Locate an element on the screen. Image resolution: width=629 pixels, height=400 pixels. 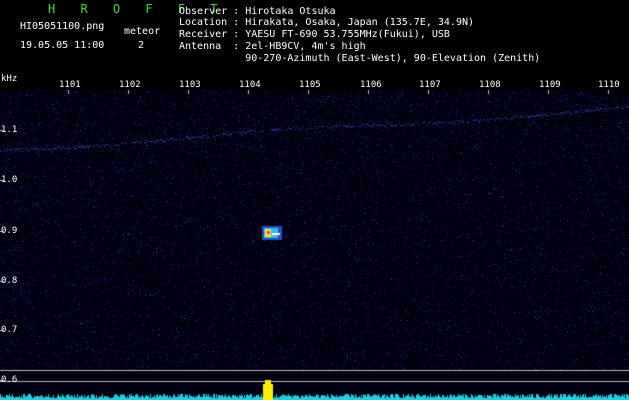
x-tick-label: 1104 is located at coordinates (250, 85).